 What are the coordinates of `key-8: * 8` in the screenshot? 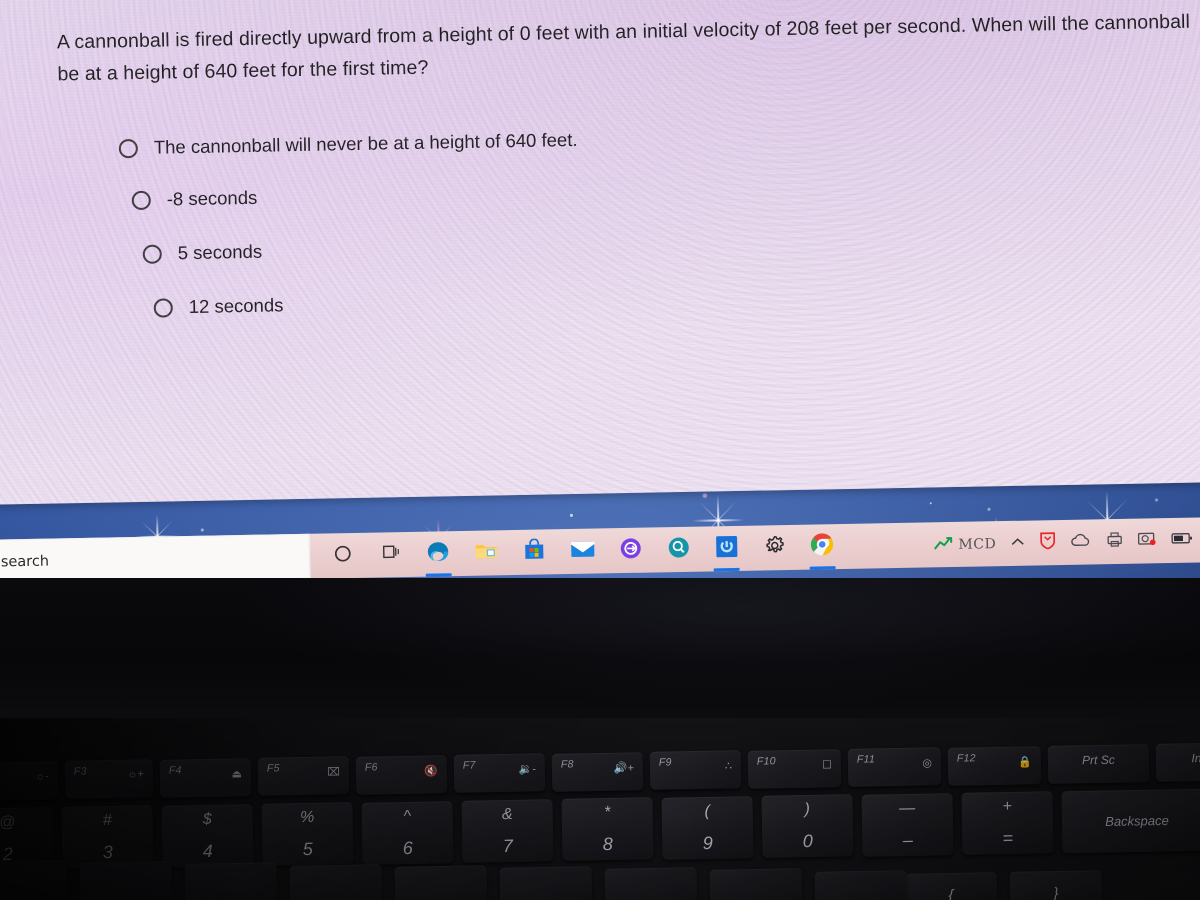 It's located at (607, 829).